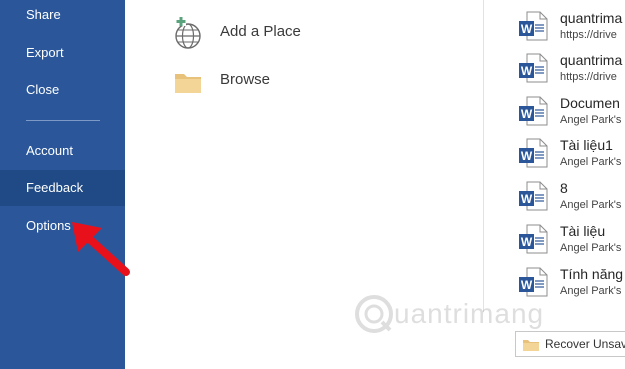 This screenshot has width=625, height=369. What do you see at coordinates (583, 231) in the screenshot?
I see `recent-document-name: Tài liệu` at bounding box center [583, 231].